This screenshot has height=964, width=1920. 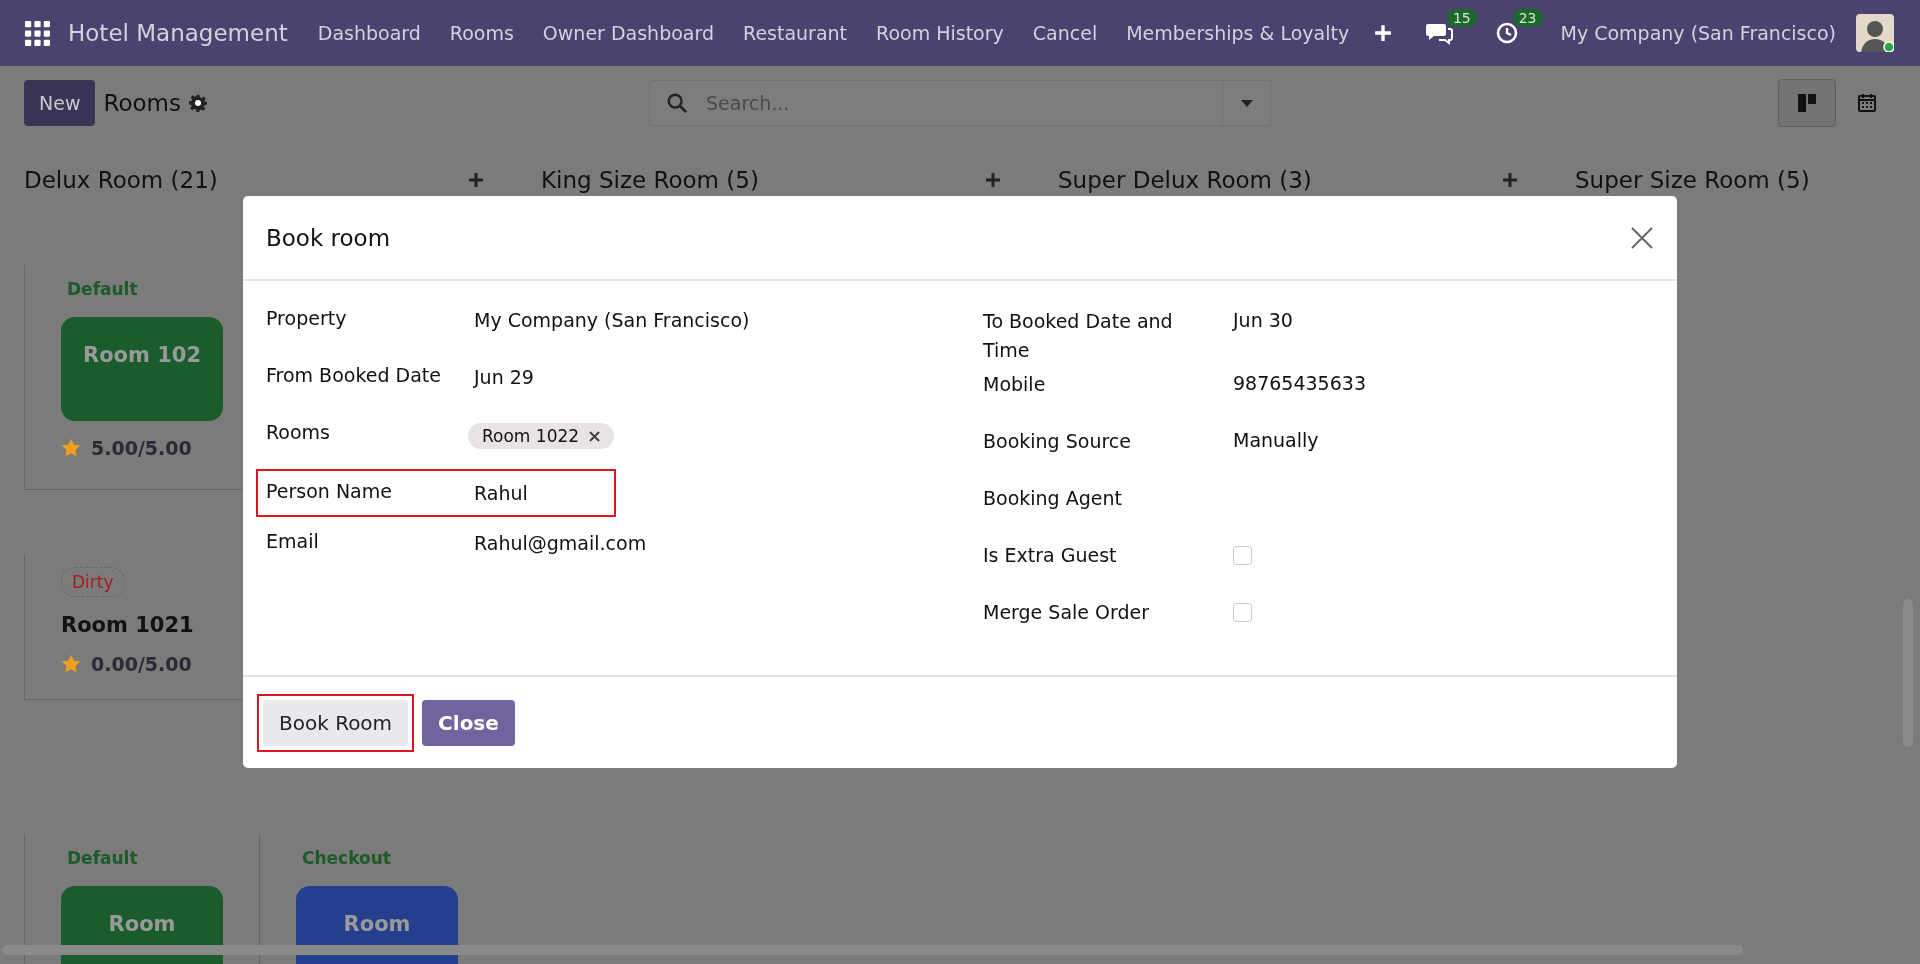 What do you see at coordinates (1642, 237) in the screenshot?
I see `close-icon` at bounding box center [1642, 237].